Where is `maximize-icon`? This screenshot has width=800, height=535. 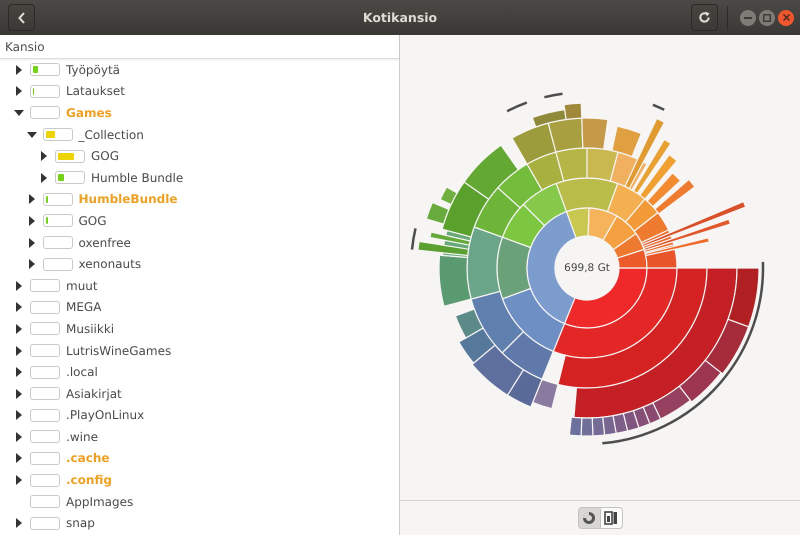
maximize-icon is located at coordinates (767, 18).